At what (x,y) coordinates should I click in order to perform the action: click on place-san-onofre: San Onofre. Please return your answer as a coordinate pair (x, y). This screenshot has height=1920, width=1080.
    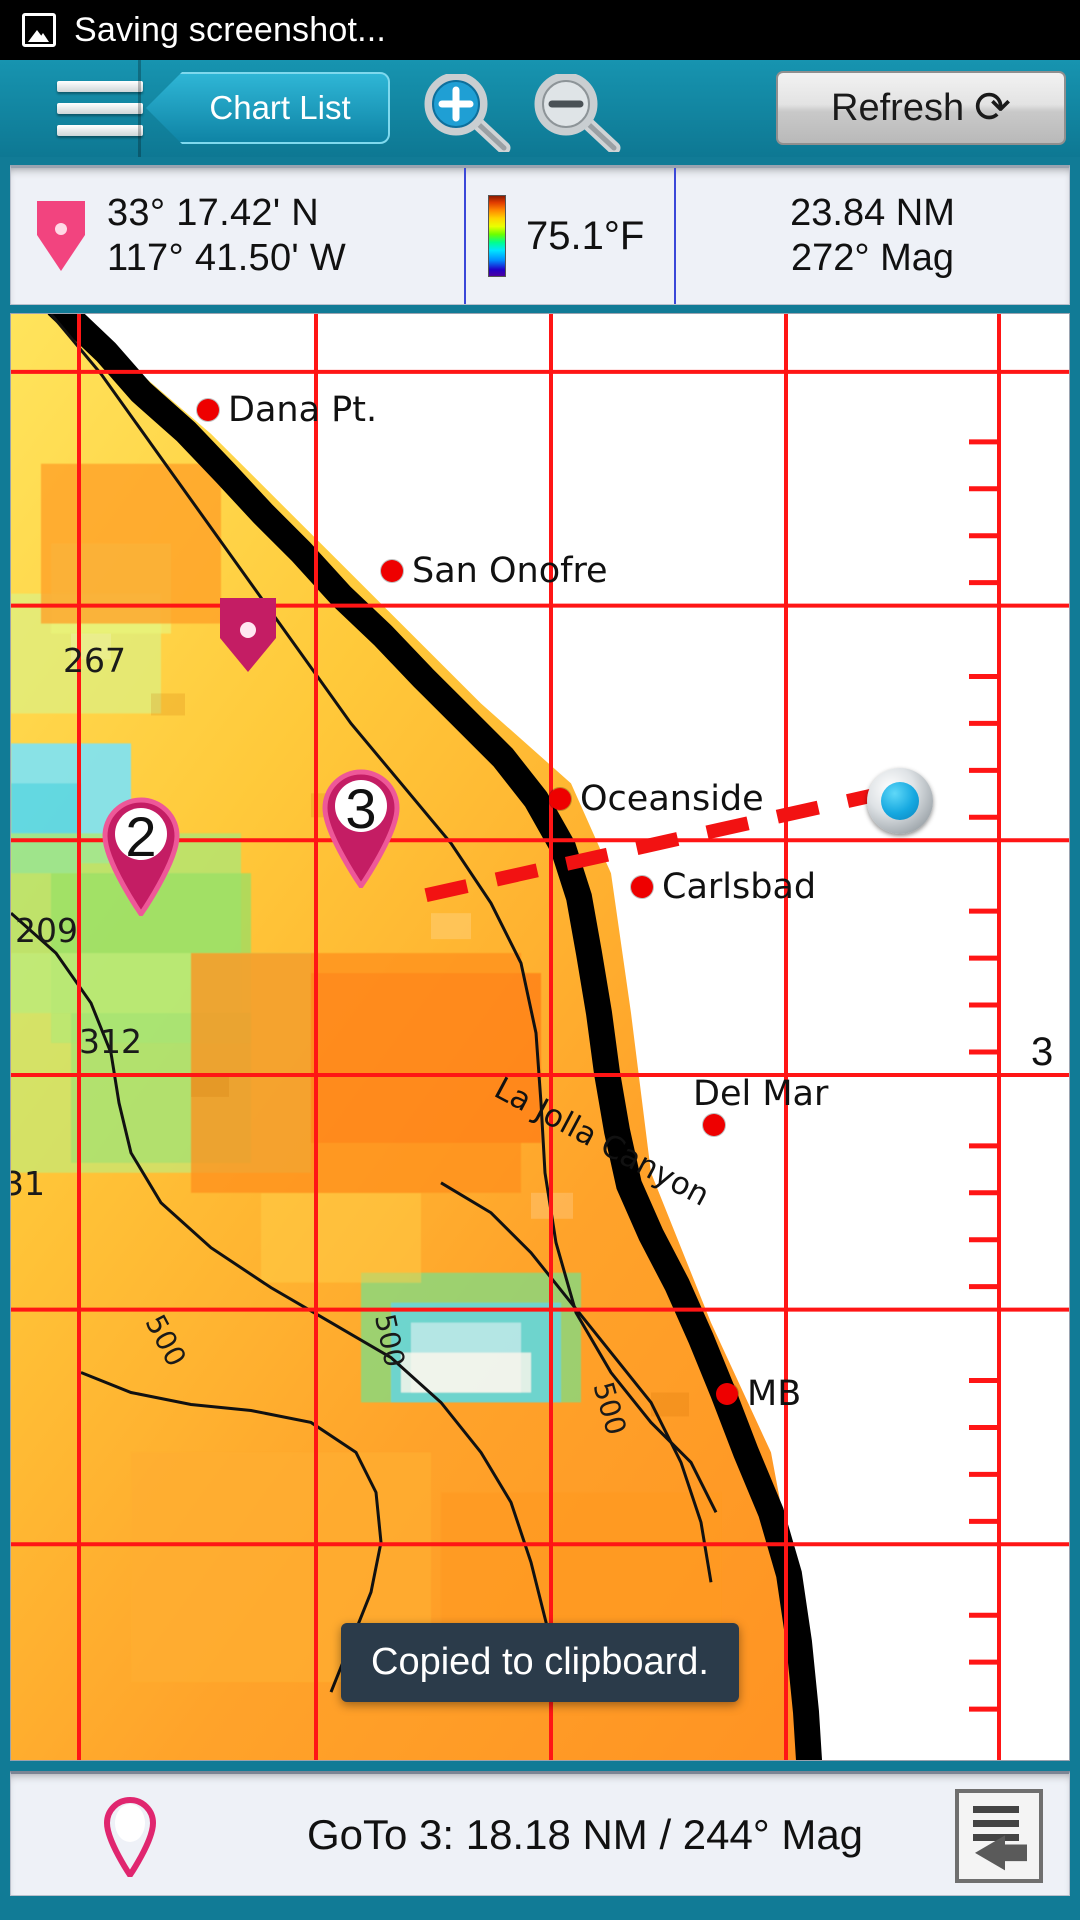
    Looking at the image, I should click on (494, 571).